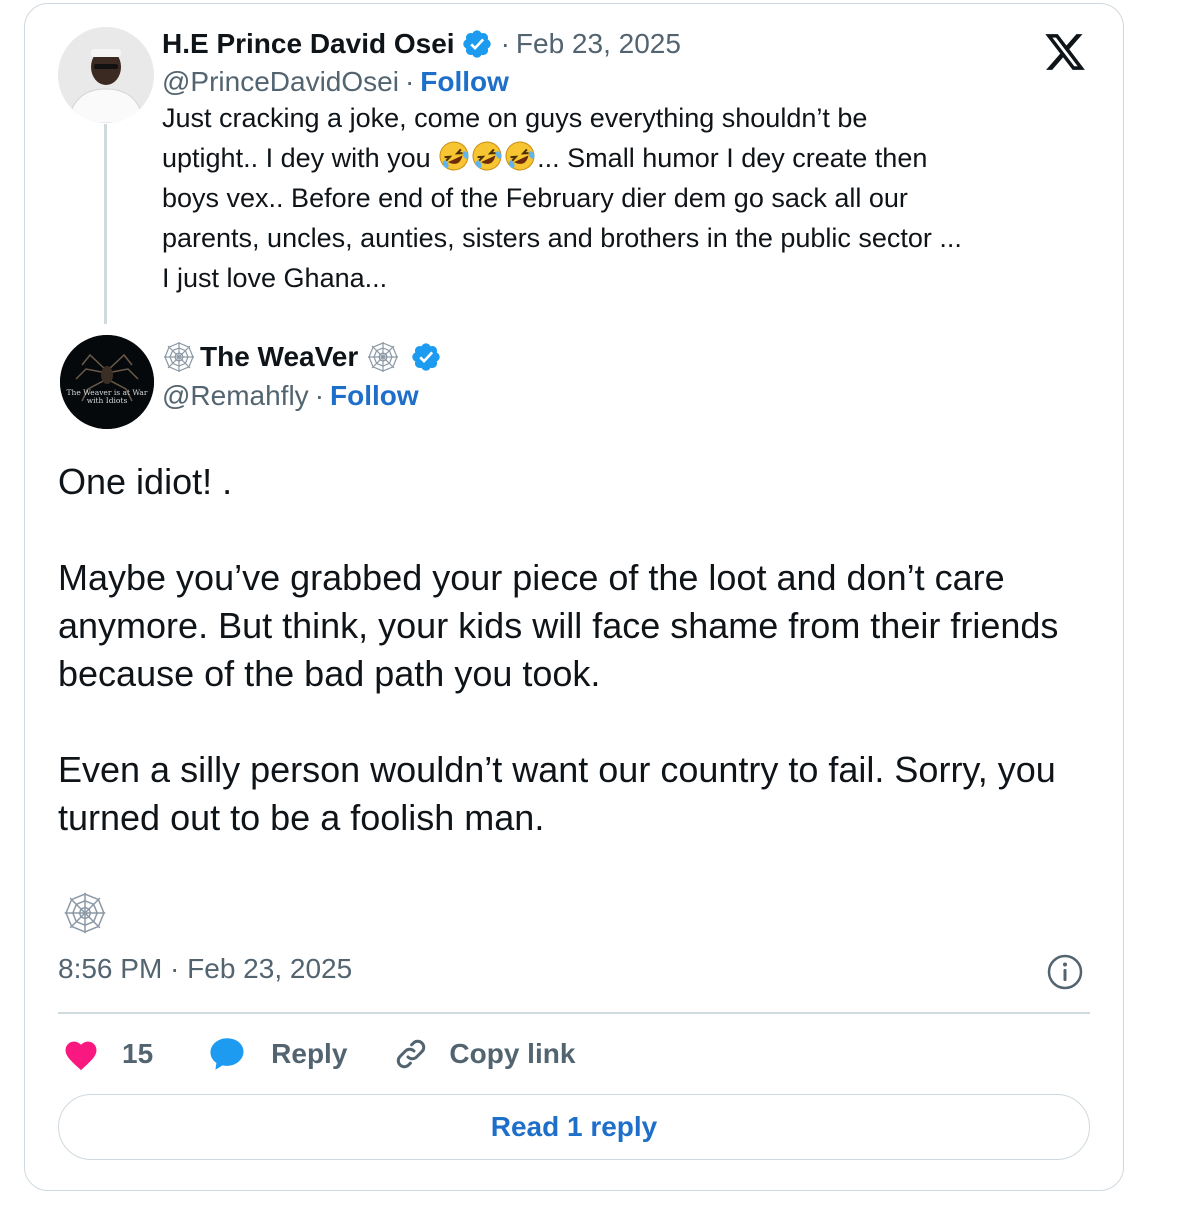 The width and height of the screenshot is (1200, 1212). I want to click on reply-label: Reply, so click(309, 1053).